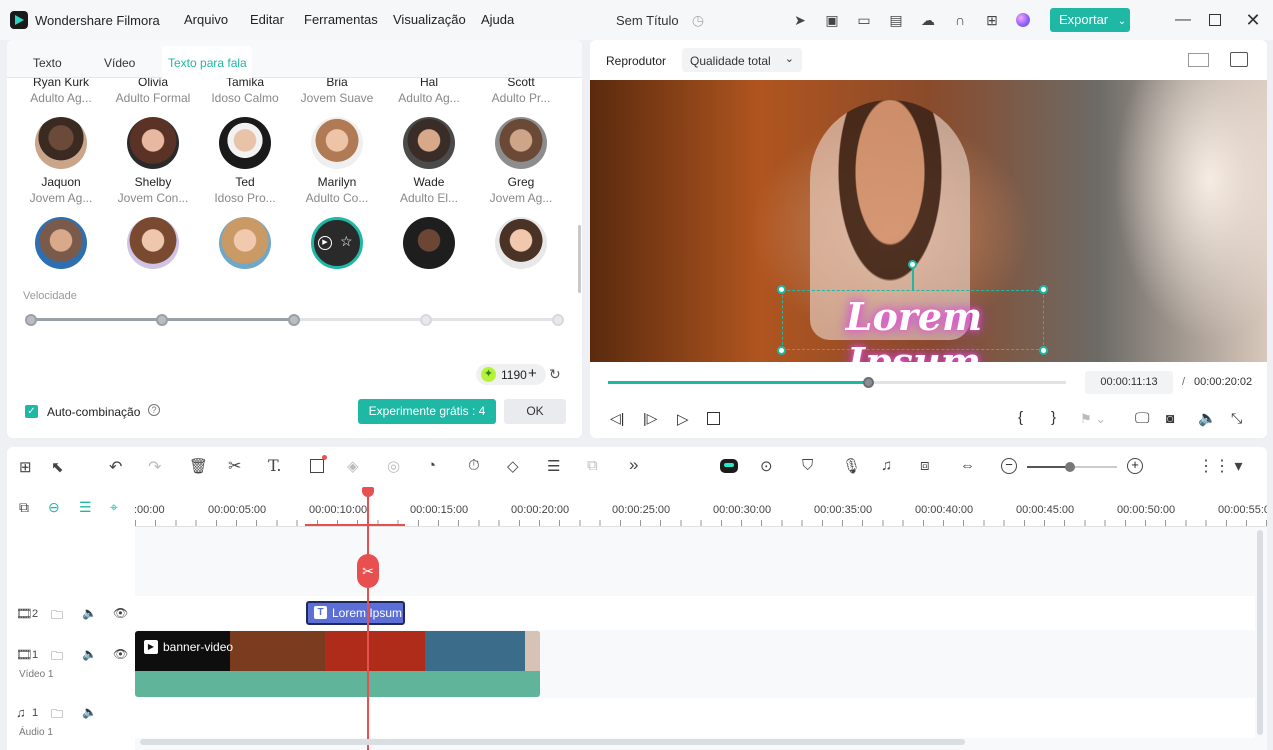 The image size is (1273, 750). Describe the element at coordinates (869, 382) in the screenshot. I see `playback-progress-handle` at that location.